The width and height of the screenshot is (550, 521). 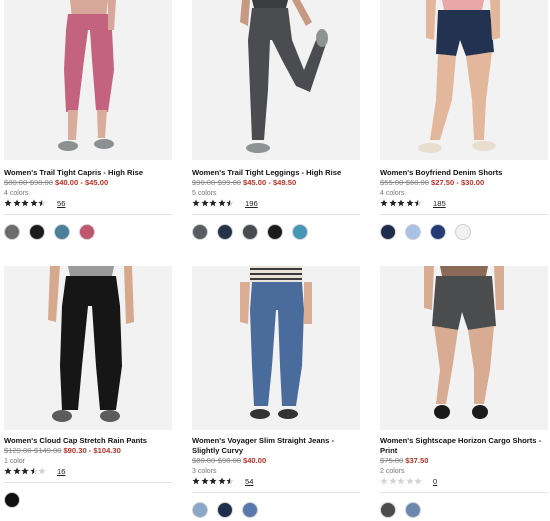 I want to click on rating: 185, so click(x=413, y=203).